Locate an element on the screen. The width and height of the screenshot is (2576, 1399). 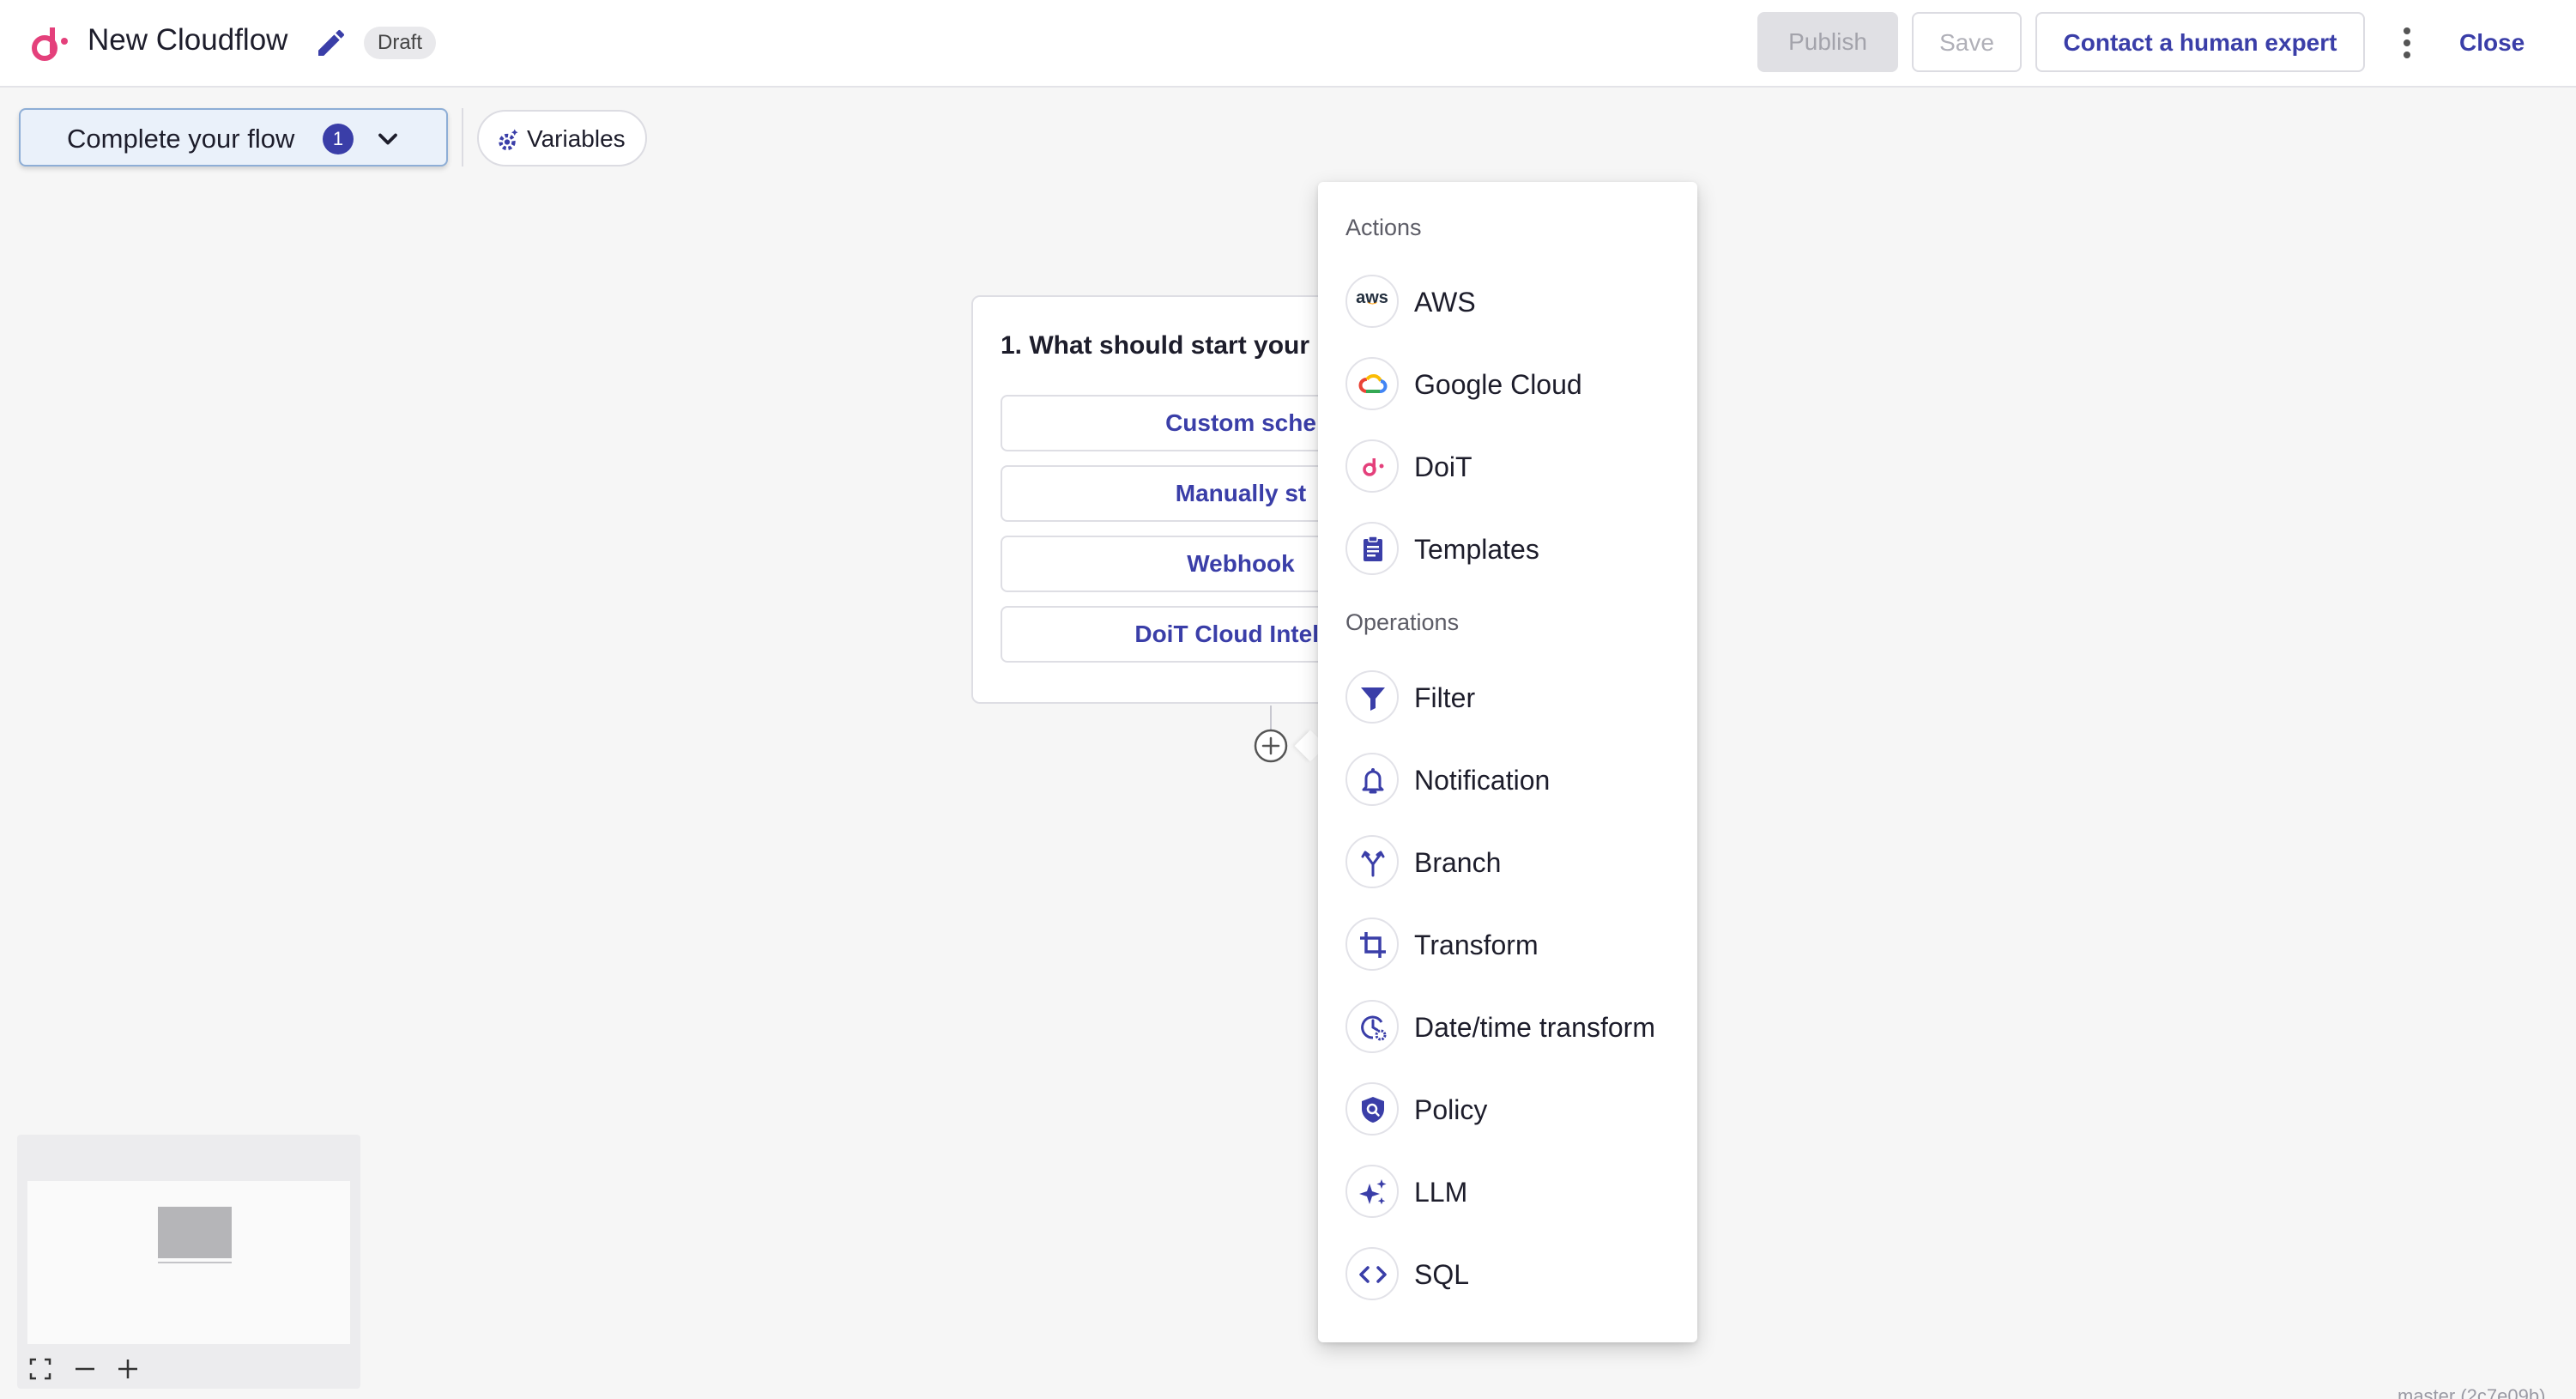
minimap-node is located at coordinates (195, 1232).